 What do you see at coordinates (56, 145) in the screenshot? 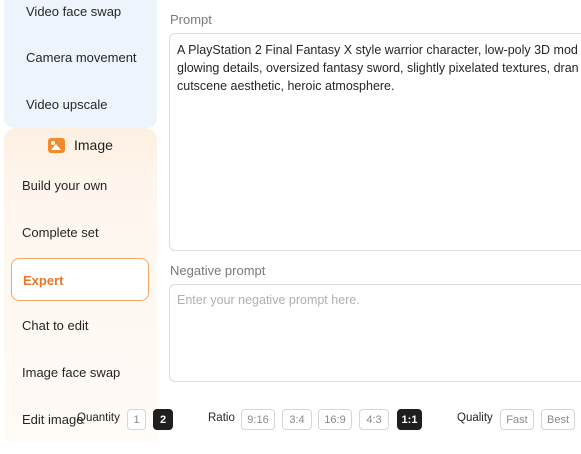
I see `image-icon` at bounding box center [56, 145].